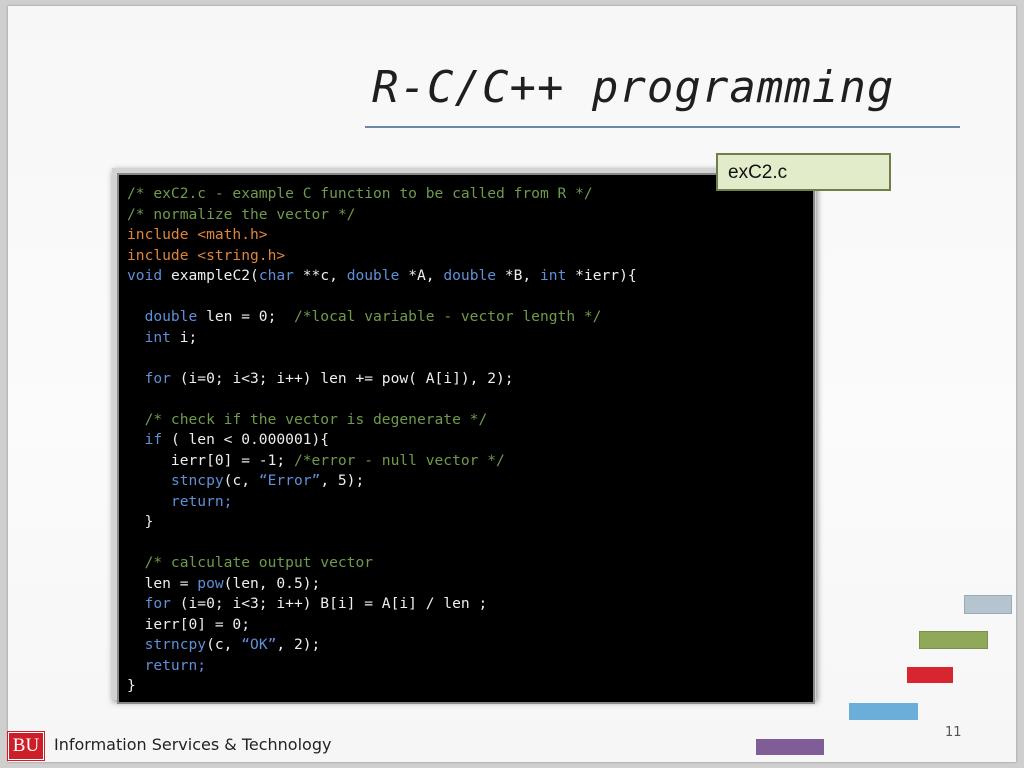 This screenshot has height=768, width=1024. I want to click on code-token: /*error - null vector */, so click(399, 460).